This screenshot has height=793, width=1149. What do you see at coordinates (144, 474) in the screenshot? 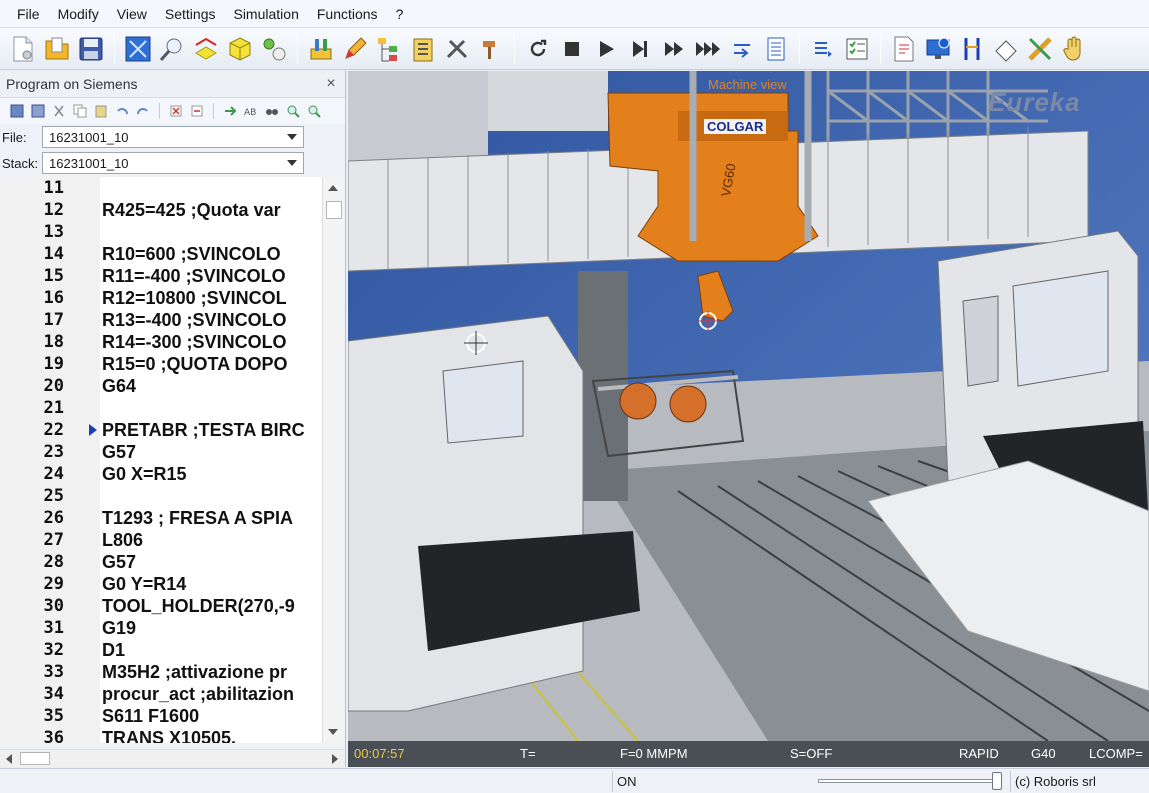
I see `line-text: G0 X=R15` at bounding box center [144, 474].